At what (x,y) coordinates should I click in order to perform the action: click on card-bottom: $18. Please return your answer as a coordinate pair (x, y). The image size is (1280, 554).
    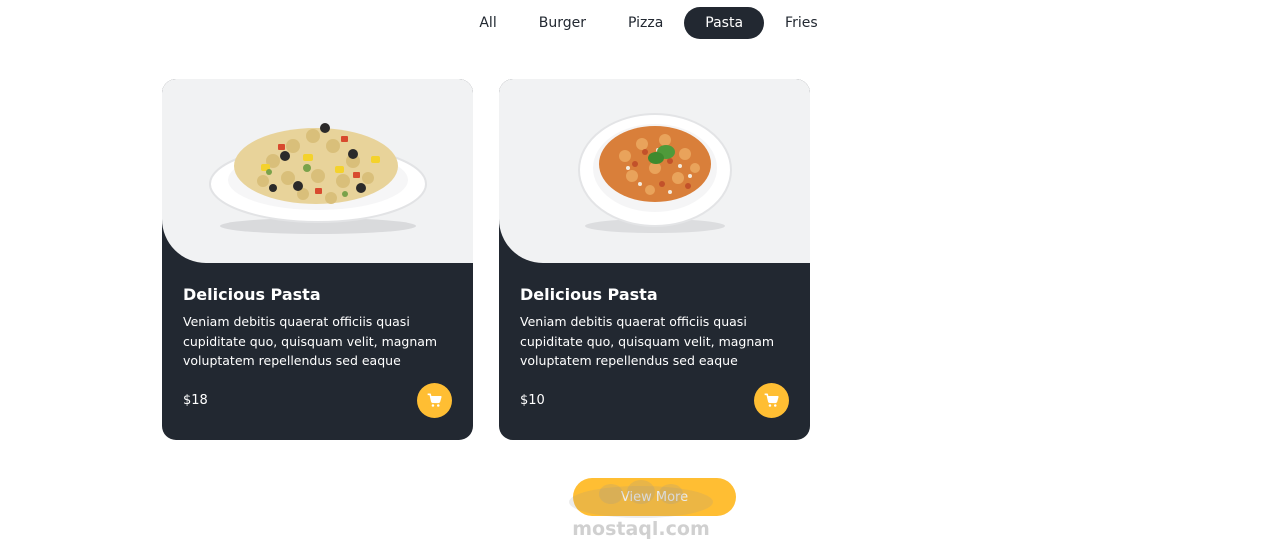
    Looking at the image, I should click on (317, 400).